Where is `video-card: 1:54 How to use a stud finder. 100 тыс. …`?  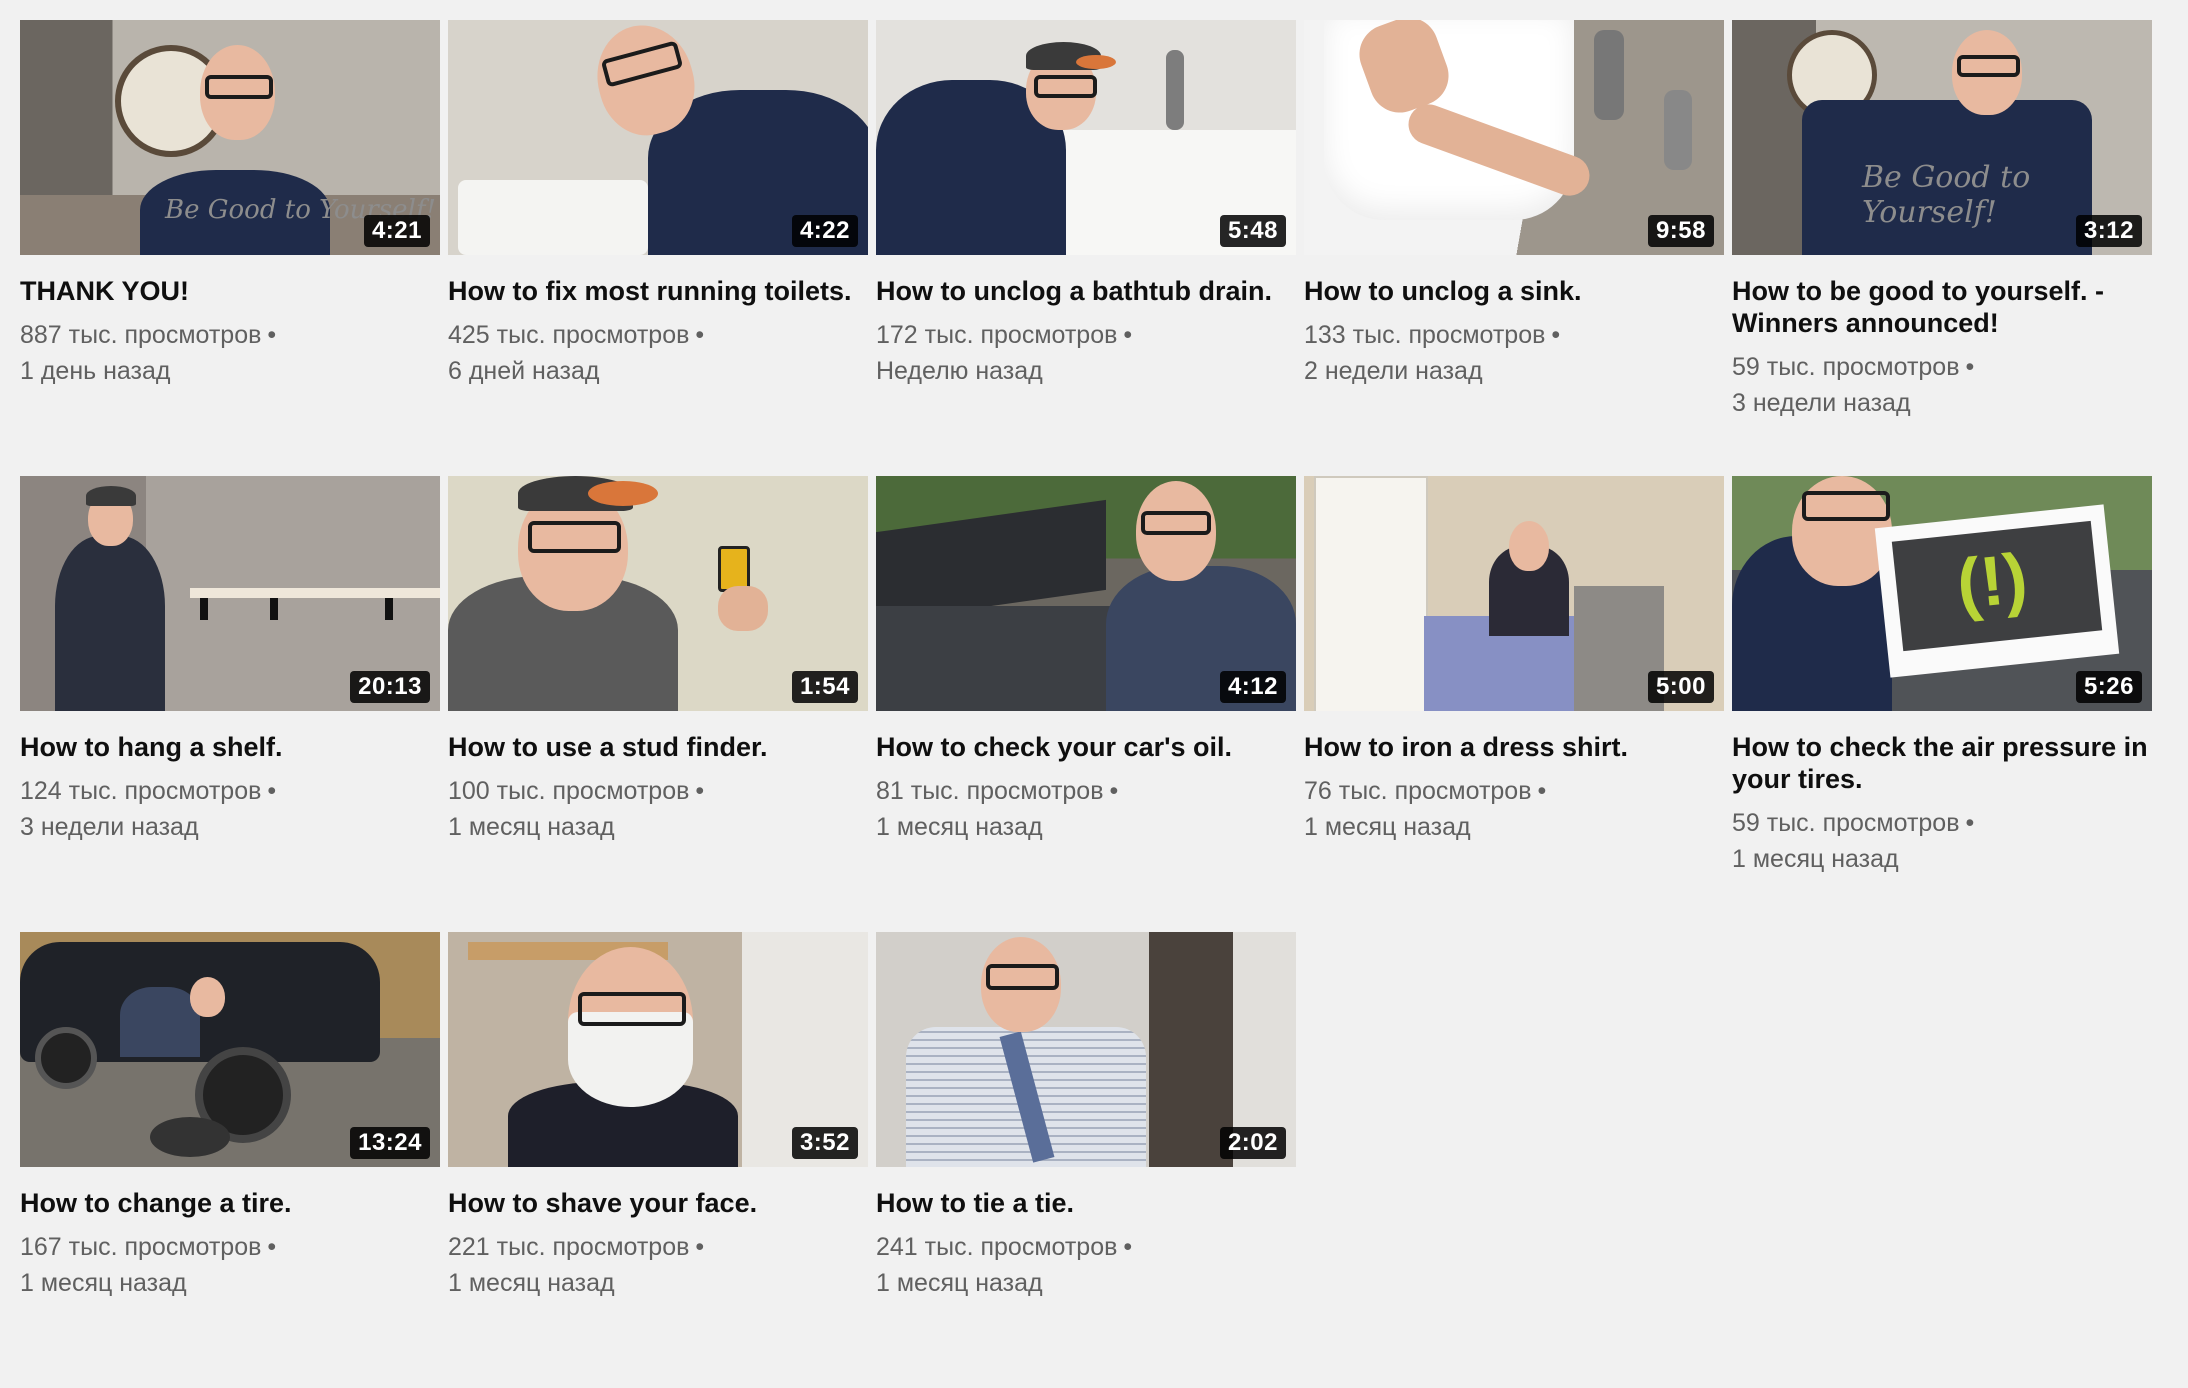
video-card: 1:54 How to use a stud finder. 100 тыс. … is located at coordinates (658, 704).